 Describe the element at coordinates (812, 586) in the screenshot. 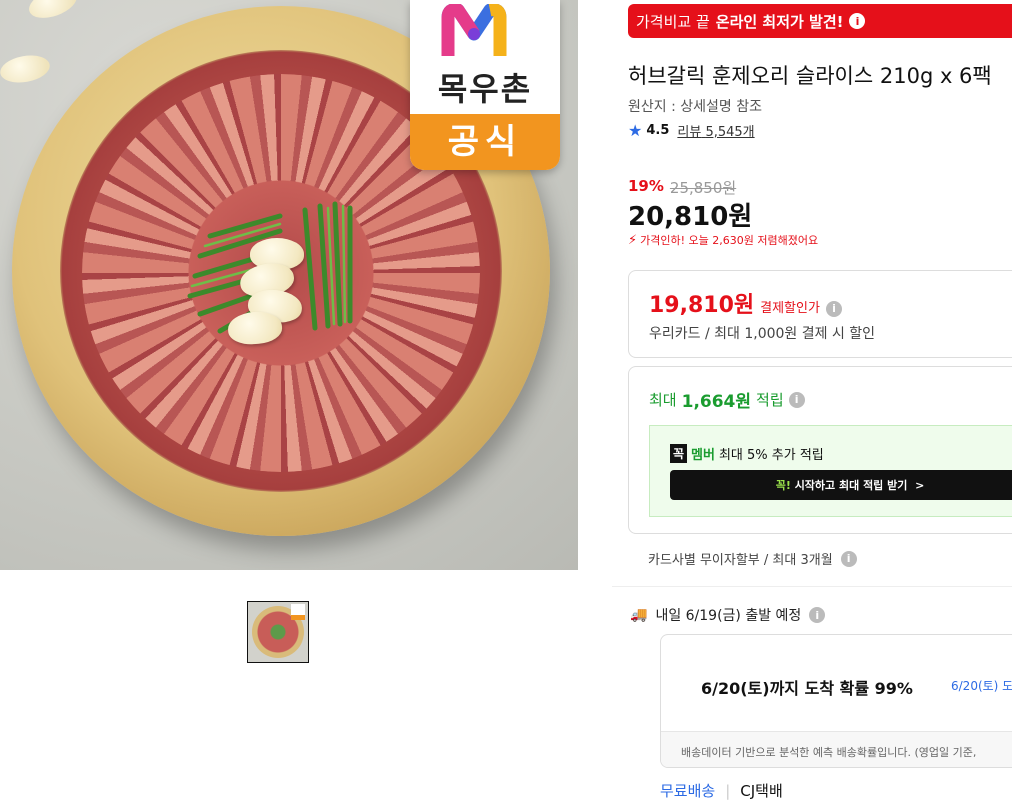

I see `section-divider` at that location.